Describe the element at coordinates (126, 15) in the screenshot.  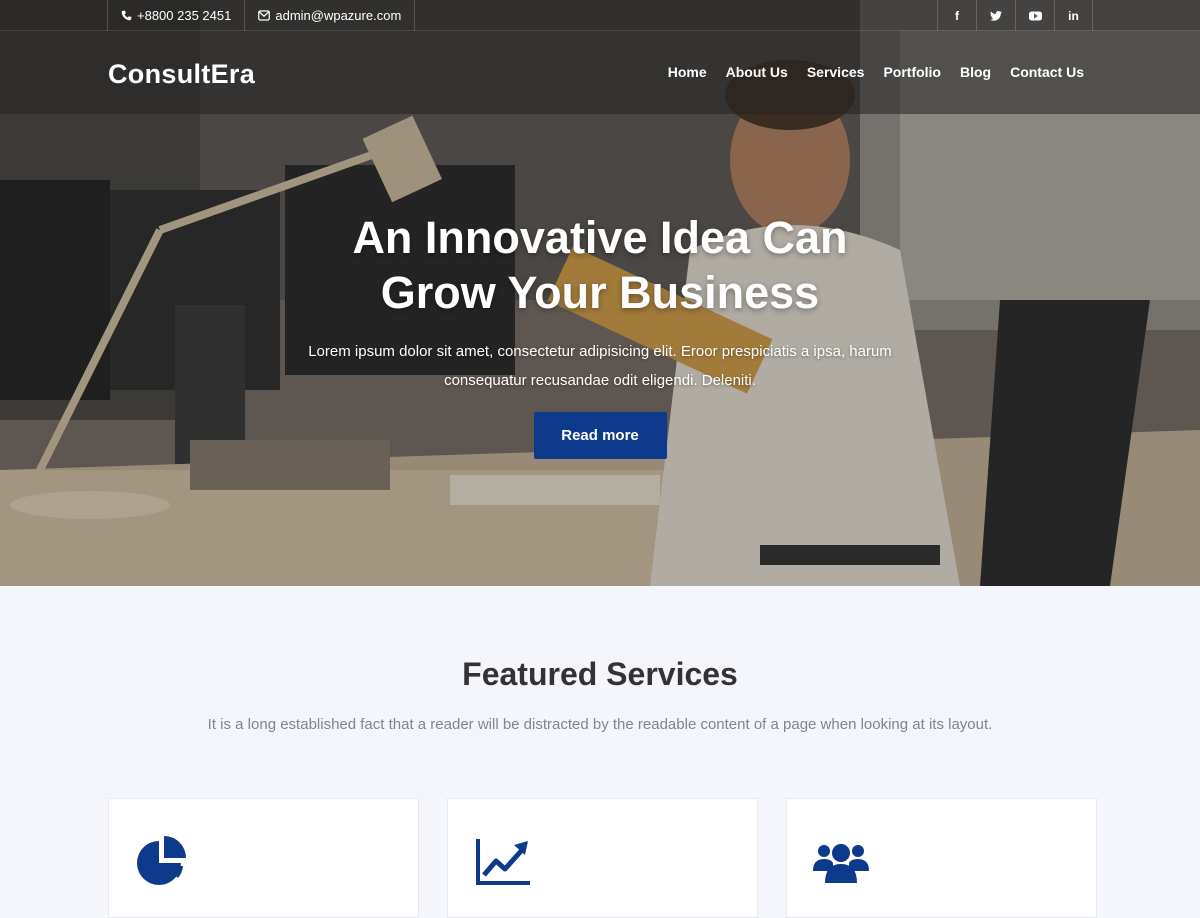
I see `phone-icon` at that location.